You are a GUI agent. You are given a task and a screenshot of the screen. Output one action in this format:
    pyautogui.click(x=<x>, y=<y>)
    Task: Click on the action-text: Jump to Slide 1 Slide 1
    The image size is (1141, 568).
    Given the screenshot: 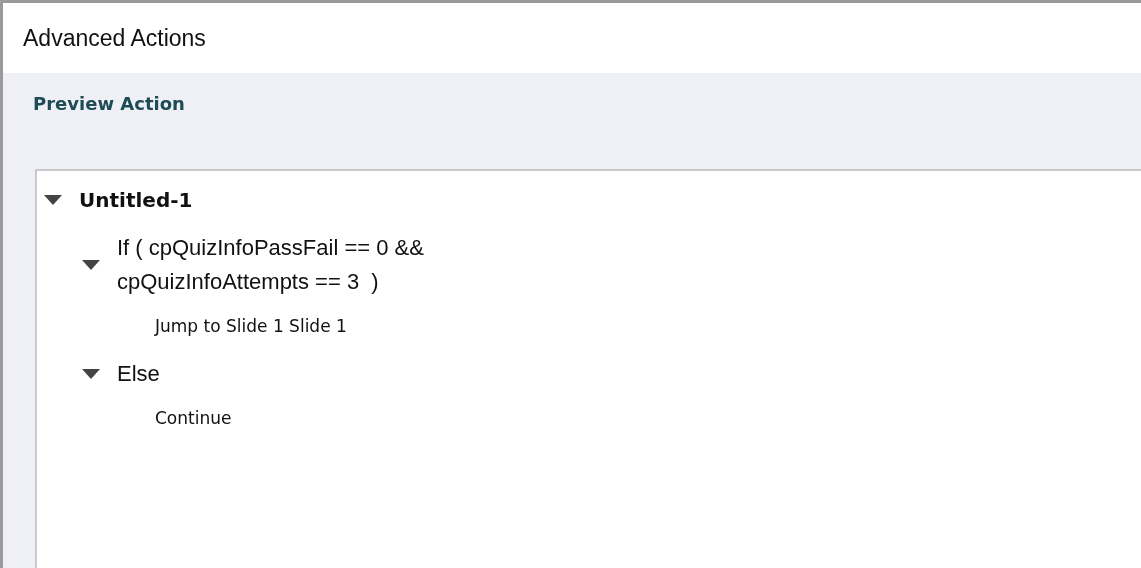 What is the action you would take?
    pyautogui.click(x=251, y=326)
    